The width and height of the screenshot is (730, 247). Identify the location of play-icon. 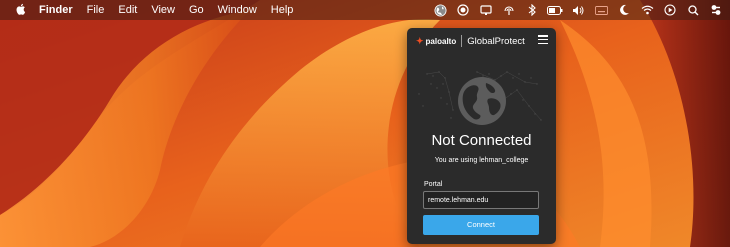
(670, 10).